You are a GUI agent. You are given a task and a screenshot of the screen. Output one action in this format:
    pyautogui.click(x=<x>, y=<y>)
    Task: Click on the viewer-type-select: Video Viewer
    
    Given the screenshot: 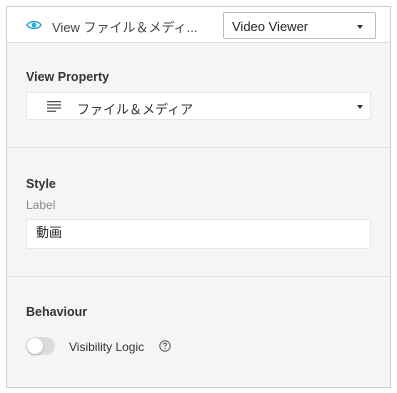 What is the action you would take?
    pyautogui.click(x=299, y=25)
    